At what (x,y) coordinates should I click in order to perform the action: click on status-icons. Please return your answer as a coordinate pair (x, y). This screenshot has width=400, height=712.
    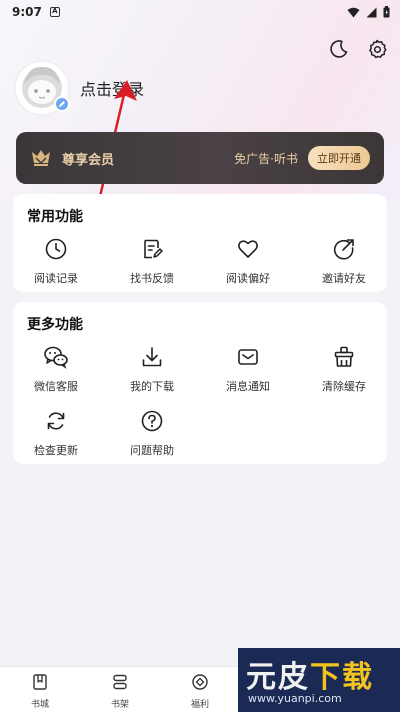
    Looking at the image, I should click on (368, 12).